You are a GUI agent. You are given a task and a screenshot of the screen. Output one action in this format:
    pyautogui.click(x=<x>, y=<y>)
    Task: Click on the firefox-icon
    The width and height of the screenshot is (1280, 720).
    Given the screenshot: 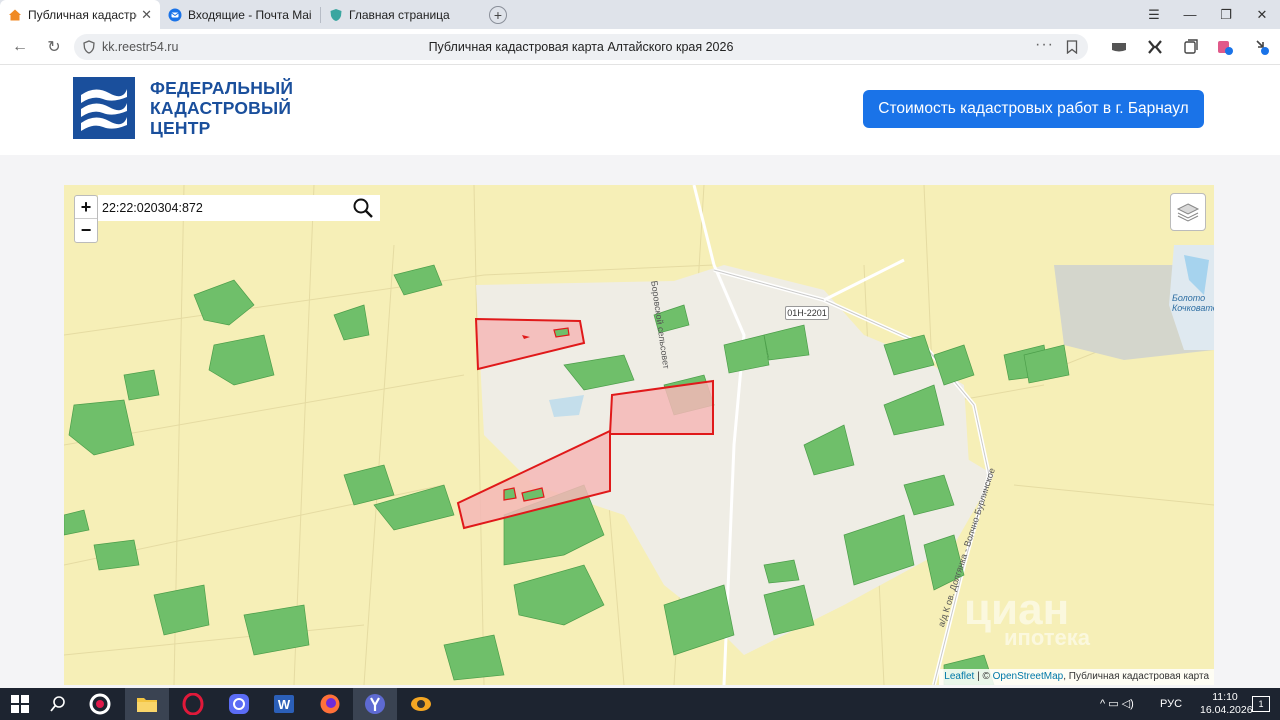 What is the action you would take?
    pyautogui.click(x=330, y=704)
    